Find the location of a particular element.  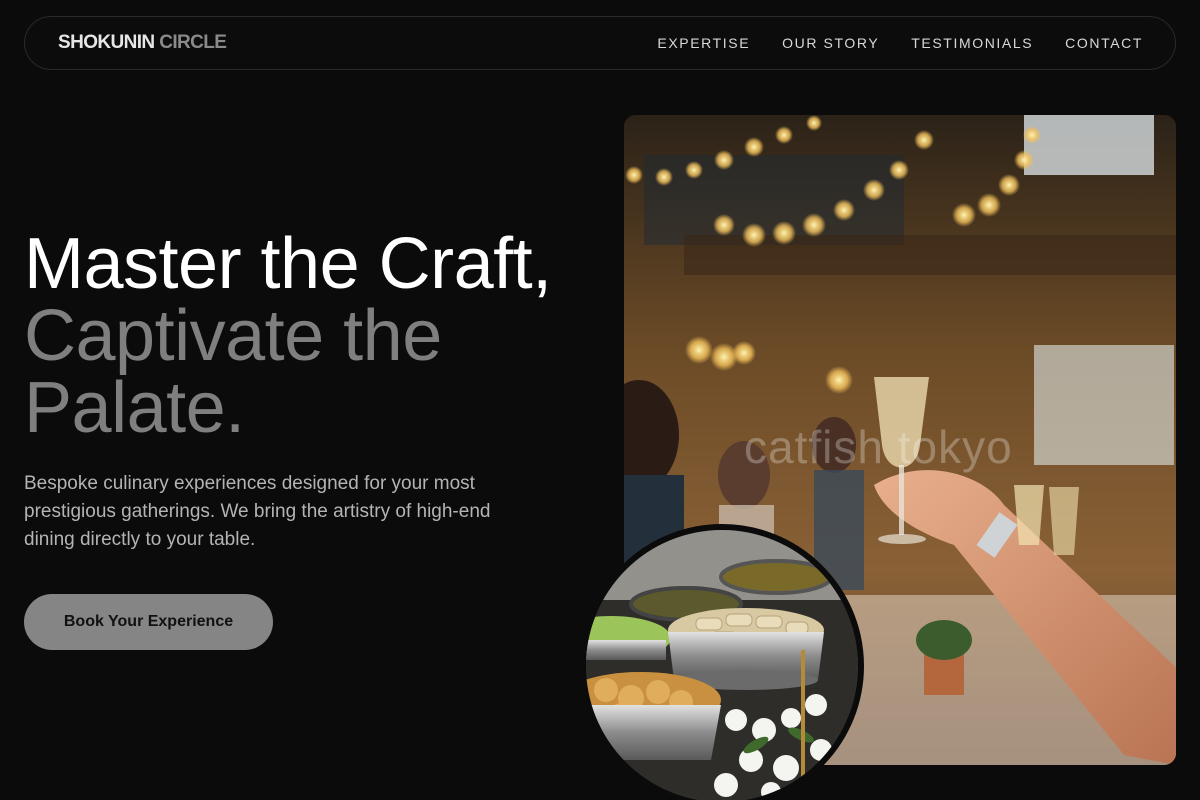

hero-headline: Master the Craft, Captivate the Palate. is located at coordinates (319, 336).